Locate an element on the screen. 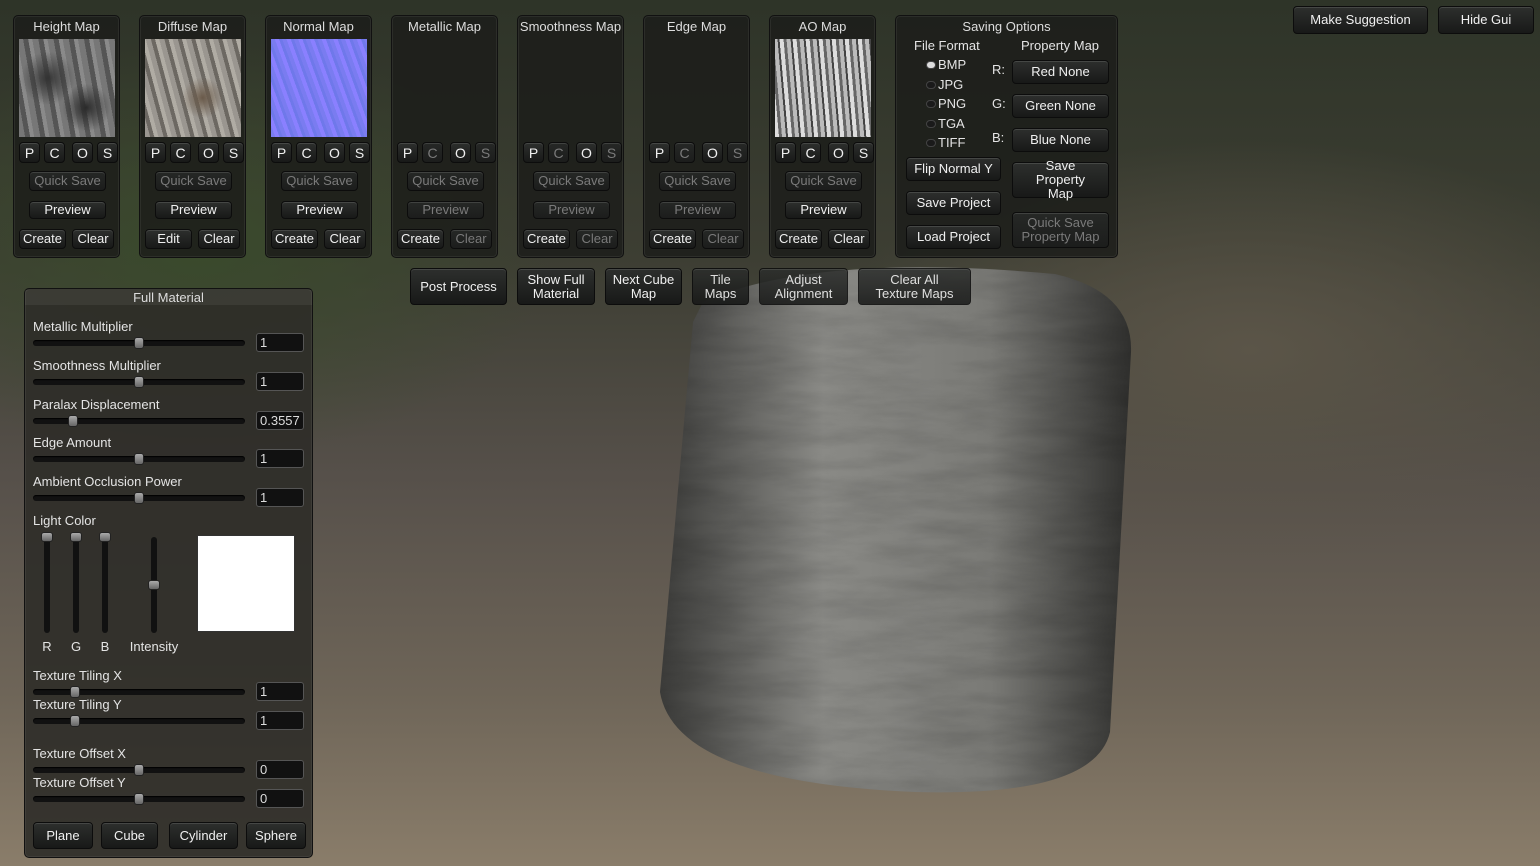 The height and width of the screenshot is (866, 1540). diffuse-map-c-button: C is located at coordinates (180, 152).